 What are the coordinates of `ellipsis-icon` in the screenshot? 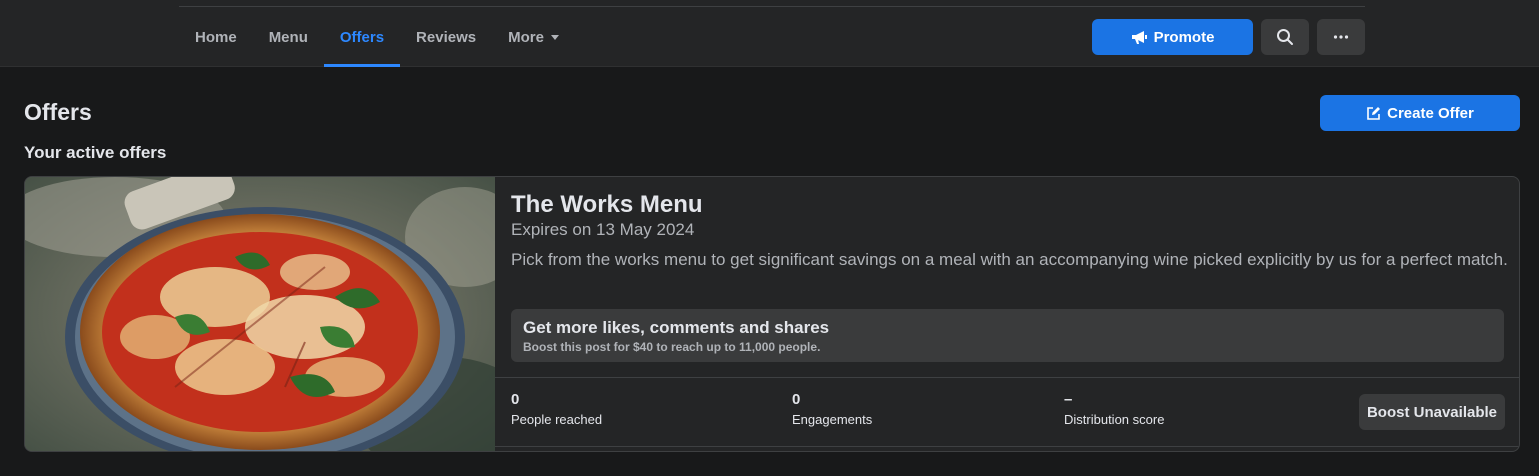 It's located at (1341, 37).